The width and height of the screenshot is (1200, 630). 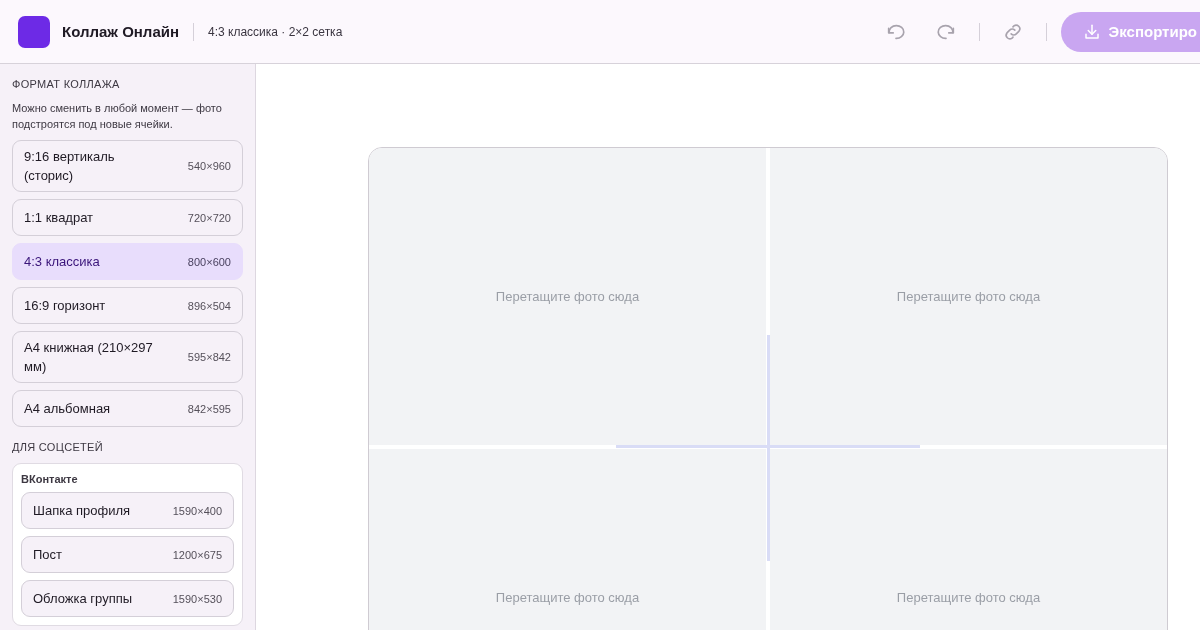 What do you see at coordinates (197, 554) in the screenshot?
I see `format-size: 1200×675` at bounding box center [197, 554].